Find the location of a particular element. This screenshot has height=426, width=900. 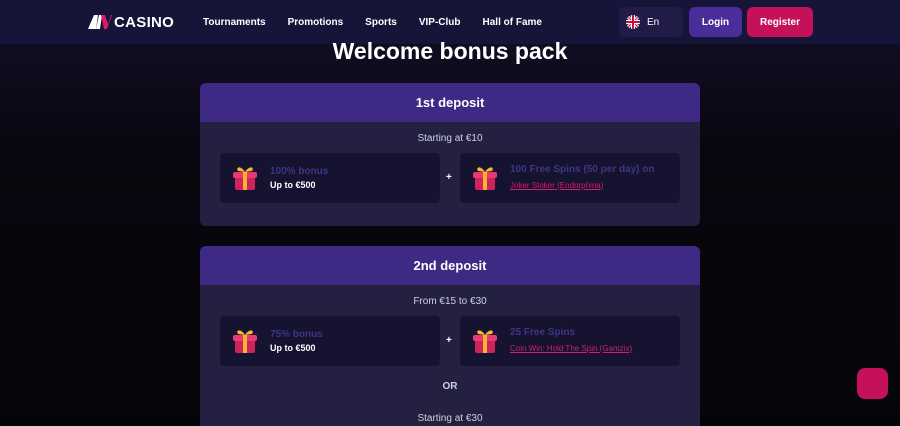

nav-item-promotions: Promotions is located at coordinates (316, 22).